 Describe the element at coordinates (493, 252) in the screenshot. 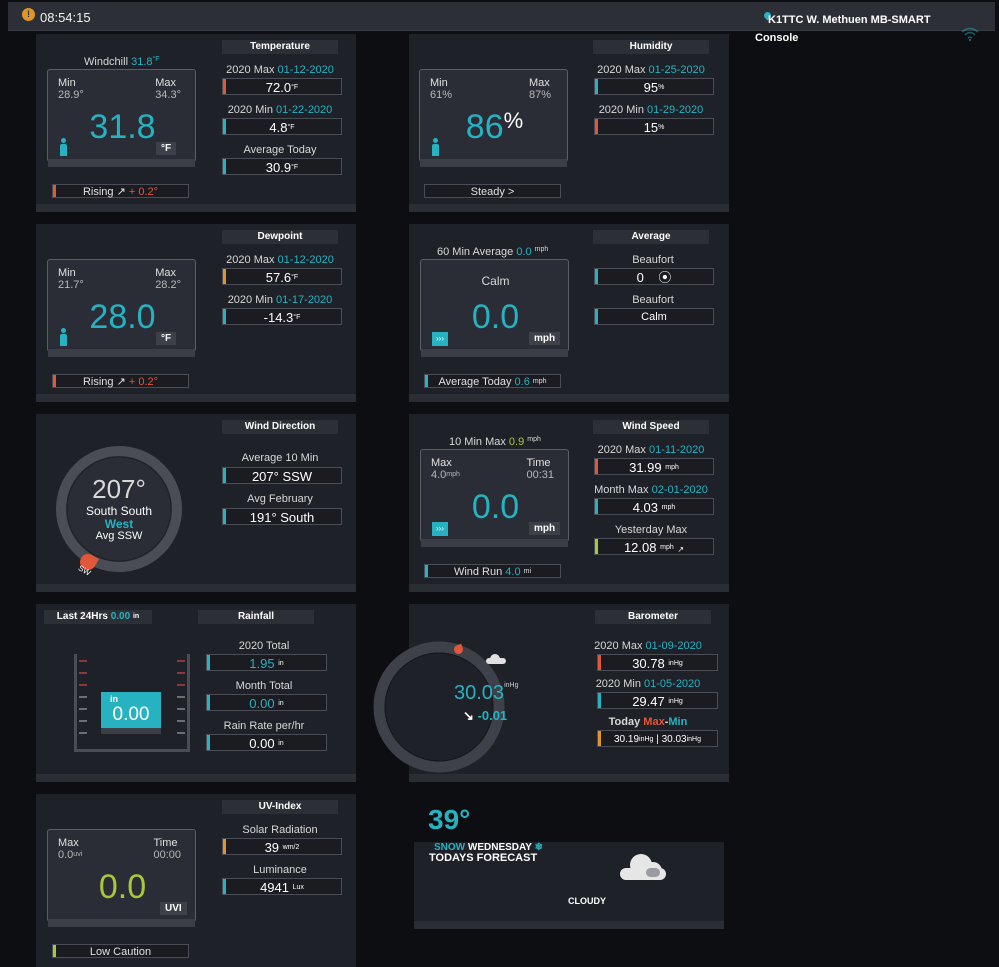

I see `avg60-label: 60 Min Average 0.0 mph` at that location.